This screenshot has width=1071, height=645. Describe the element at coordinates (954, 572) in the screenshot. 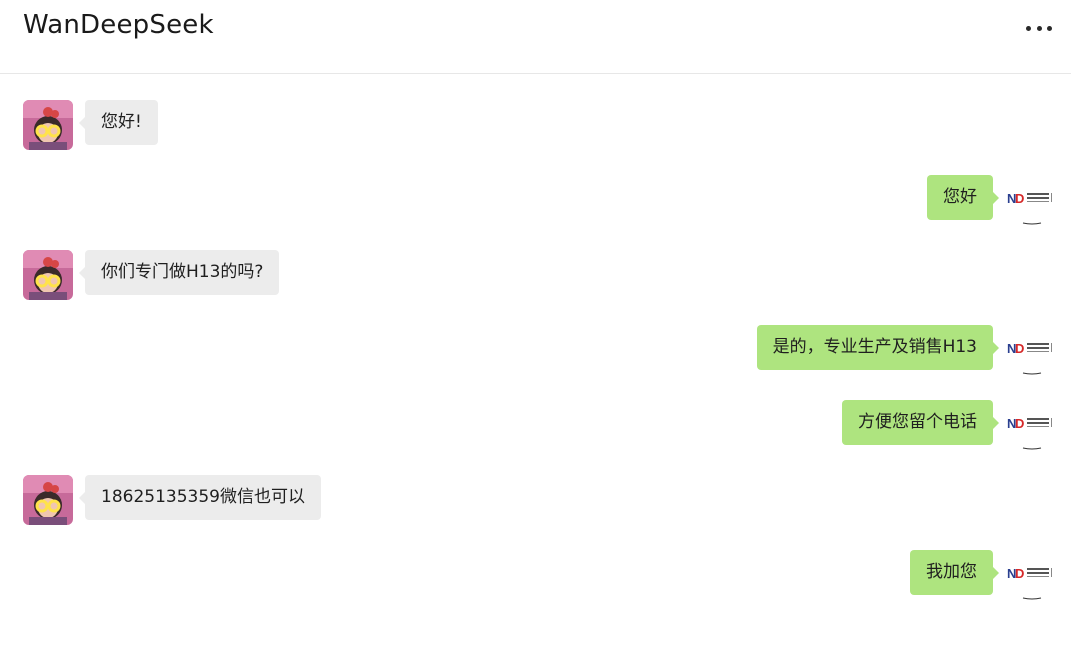

I see `message-bubble-outgoing: 我加您` at that location.